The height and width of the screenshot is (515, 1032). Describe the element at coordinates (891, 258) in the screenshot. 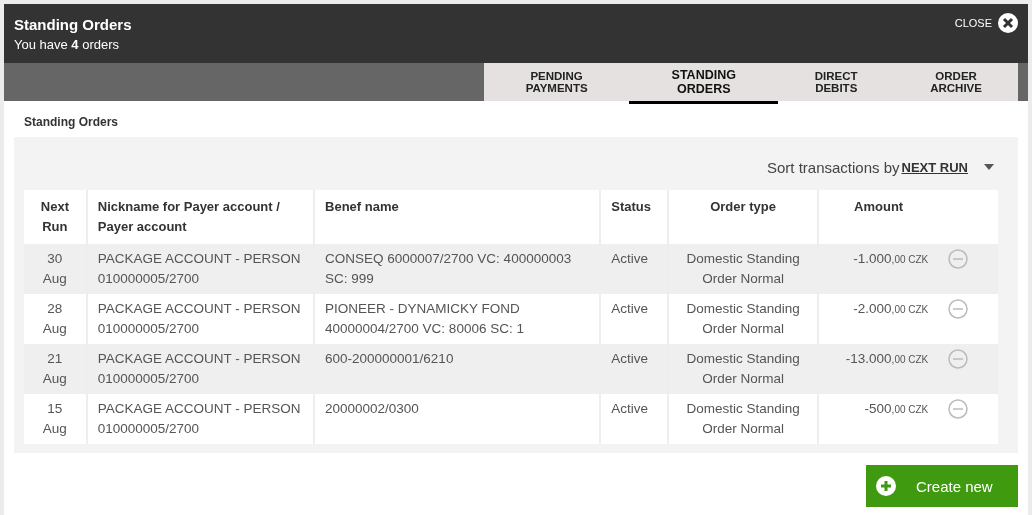

I see `amount: -1.000,00 CZK` at that location.